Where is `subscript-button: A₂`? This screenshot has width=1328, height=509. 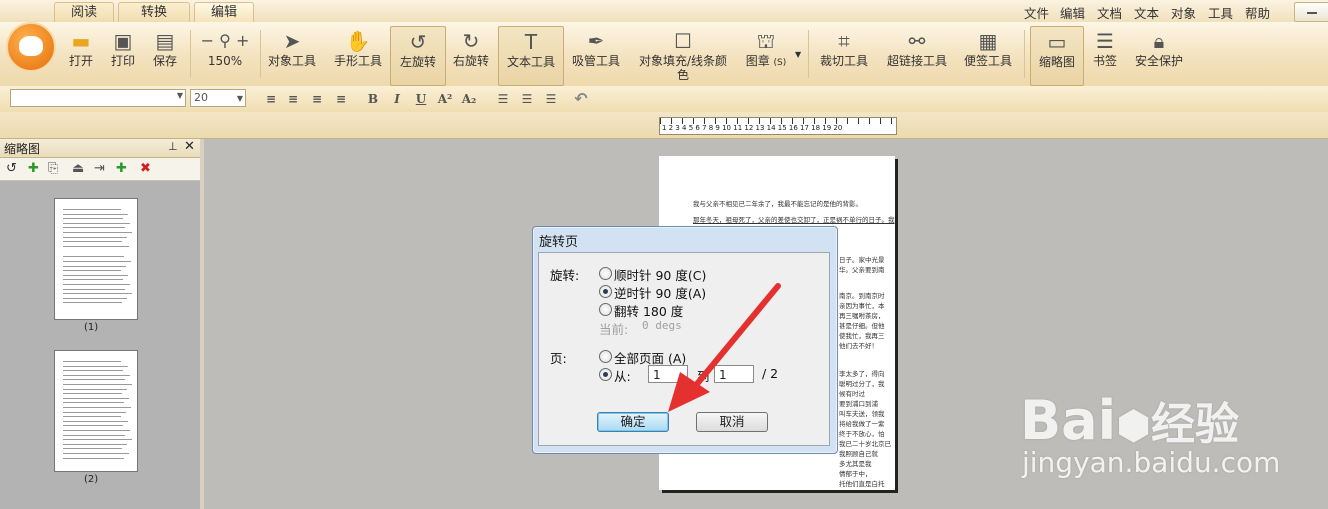
subscript-button: A₂ is located at coordinates (469, 99).